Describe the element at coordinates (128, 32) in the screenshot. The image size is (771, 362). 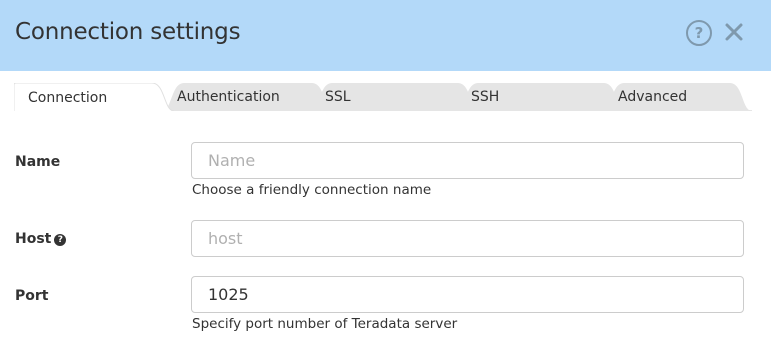
I see `dialog-title: Connection settings` at that location.